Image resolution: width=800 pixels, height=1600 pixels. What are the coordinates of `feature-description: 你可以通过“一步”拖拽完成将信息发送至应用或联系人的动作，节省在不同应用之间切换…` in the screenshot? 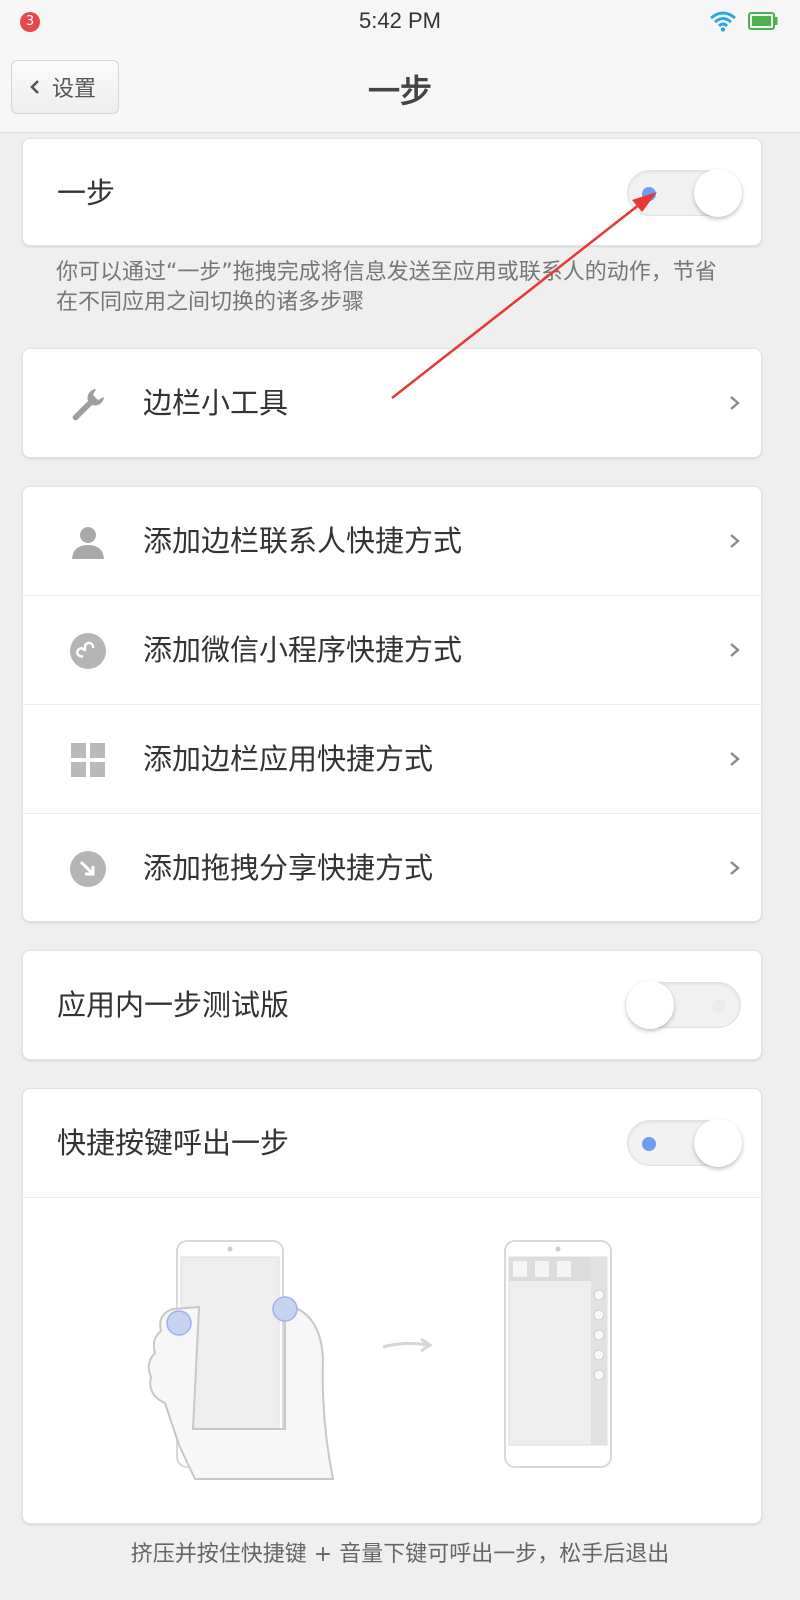 It's located at (386, 287).